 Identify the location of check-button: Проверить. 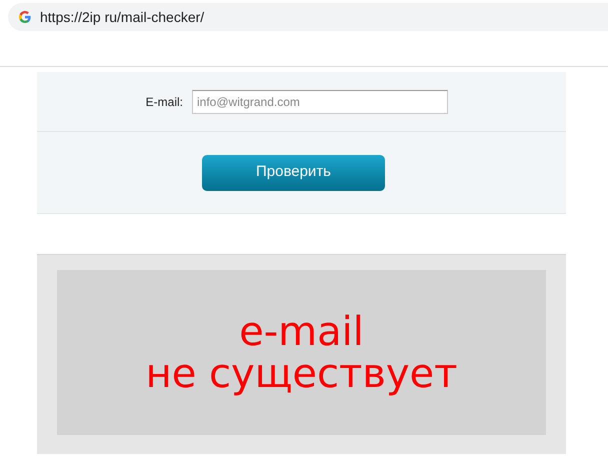
(293, 172).